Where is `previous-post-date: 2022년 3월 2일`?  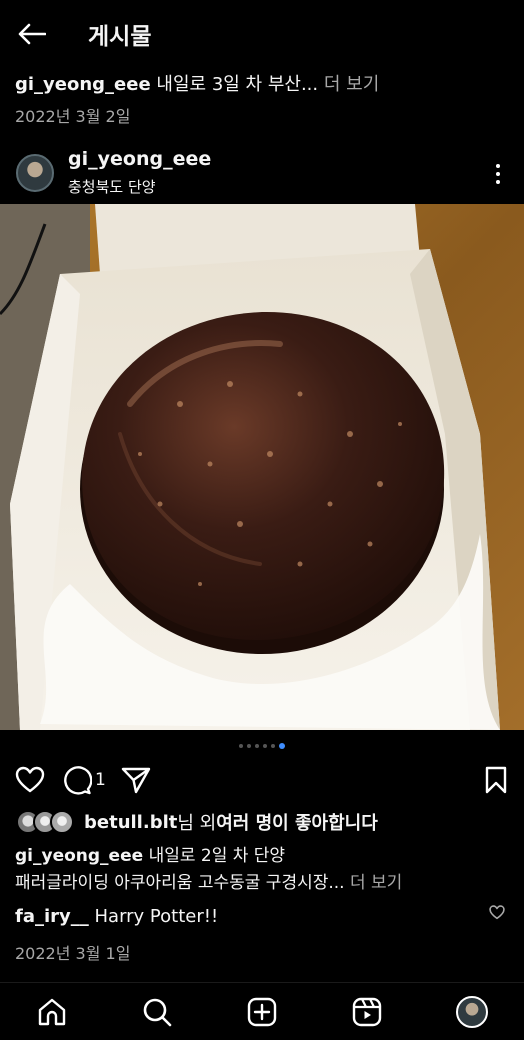 previous-post-date: 2022년 3월 2일 is located at coordinates (73, 116).